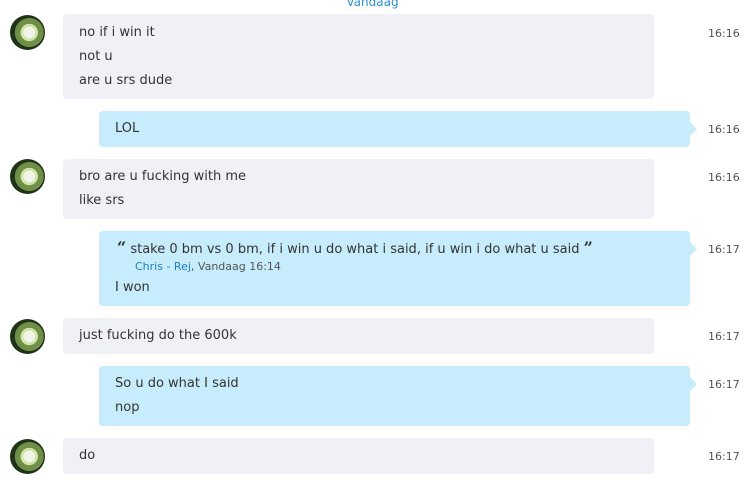  I want to click on message-text: LOL, so click(127, 128).